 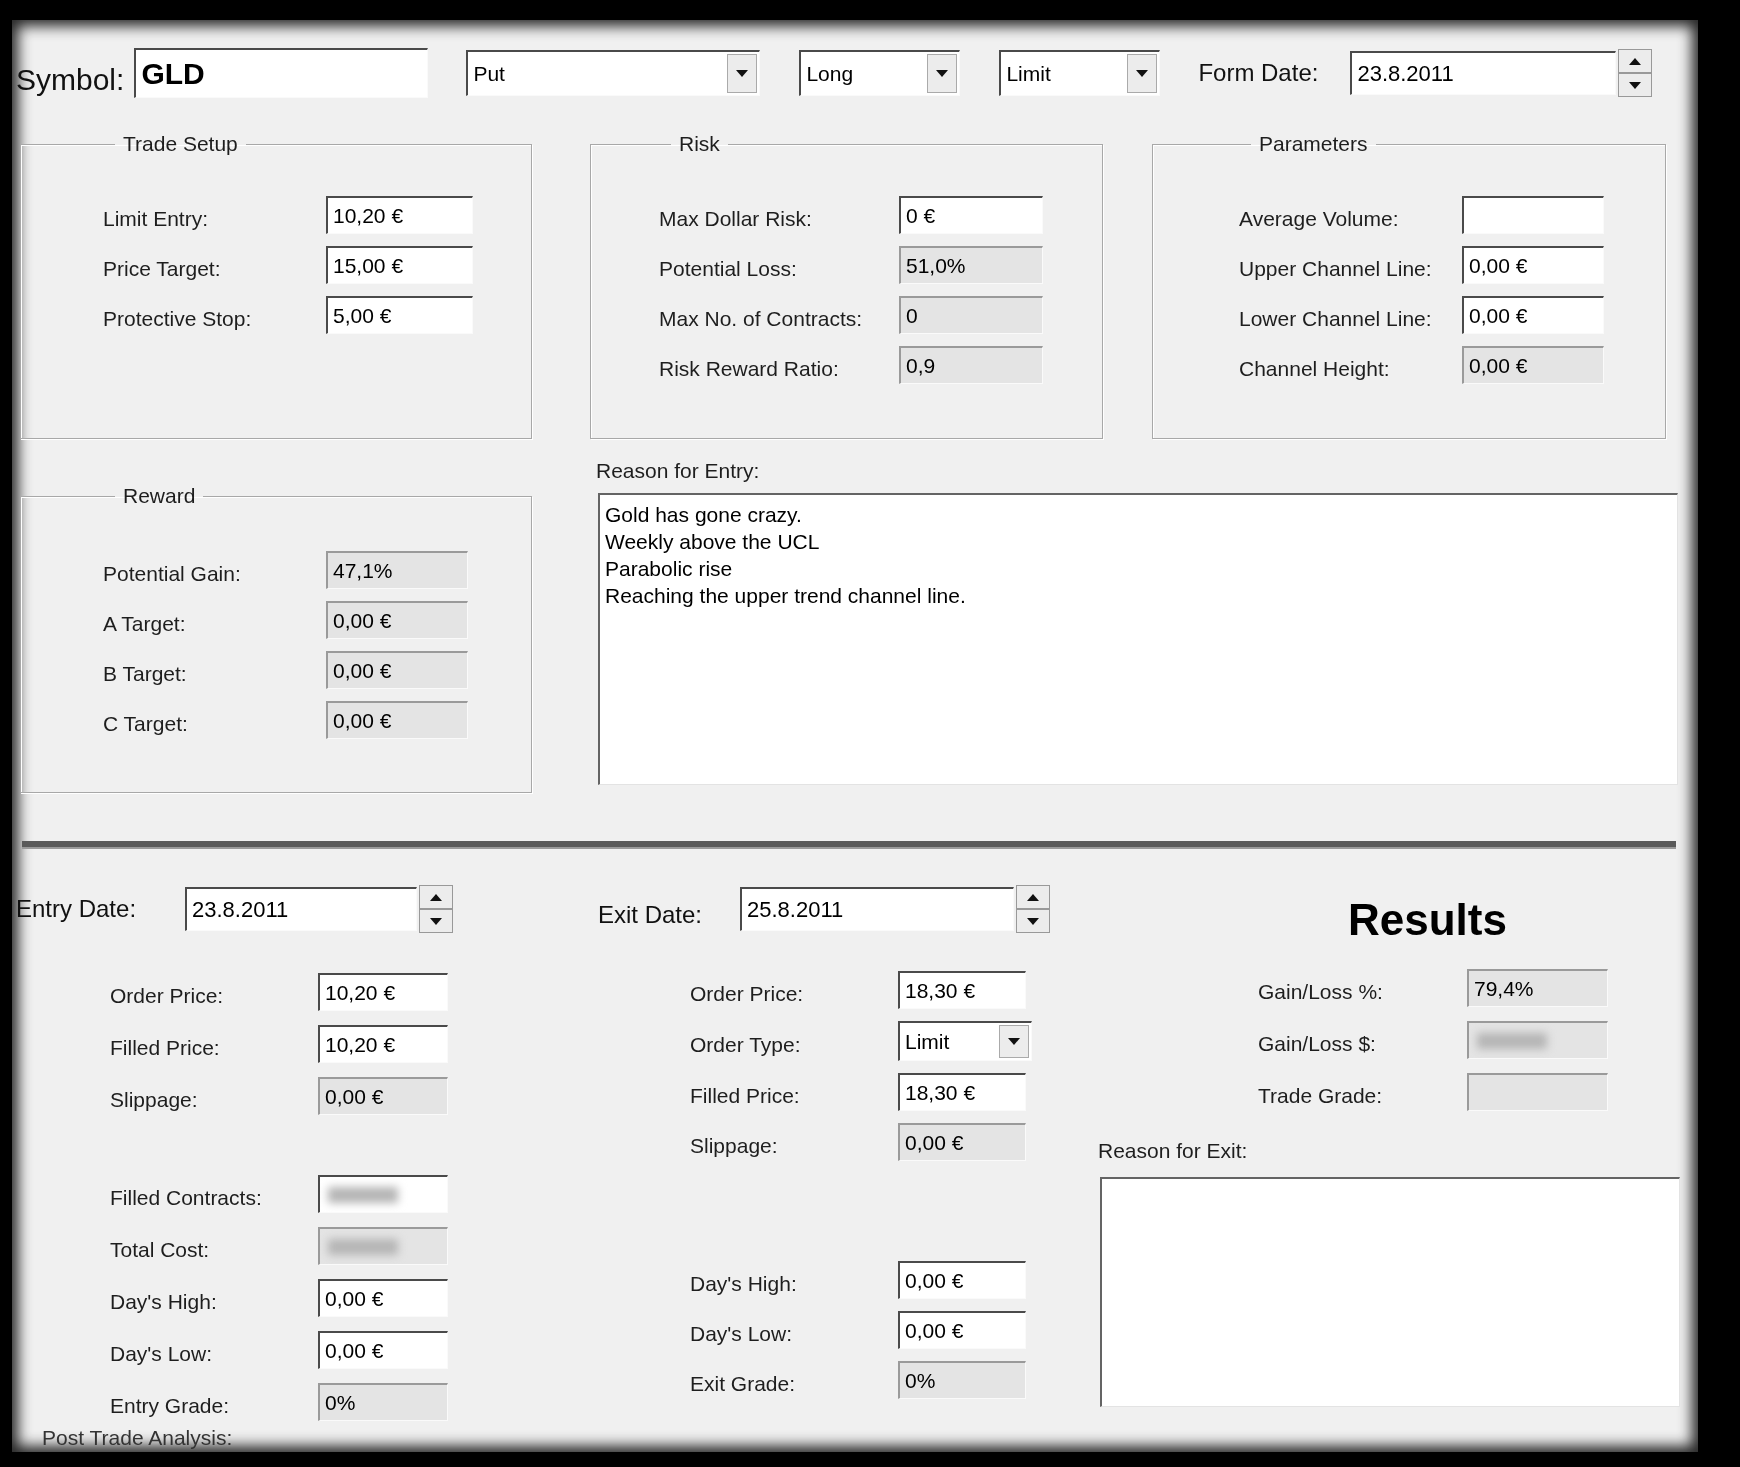 What do you see at coordinates (1537, 988) in the screenshot?
I see `text-field: 79,4%` at bounding box center [1537, 988].